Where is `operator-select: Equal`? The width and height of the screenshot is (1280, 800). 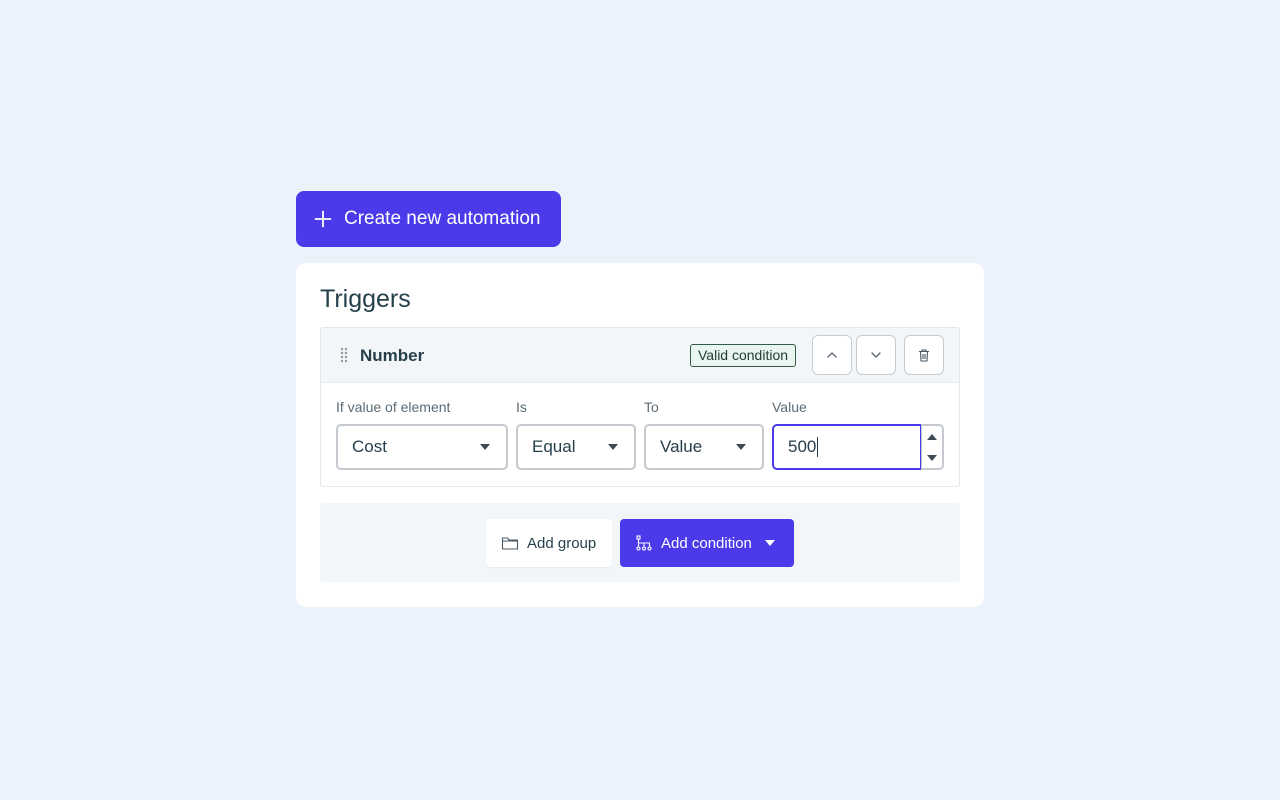 operator-select: Equal is located at coordinates (576, 447).